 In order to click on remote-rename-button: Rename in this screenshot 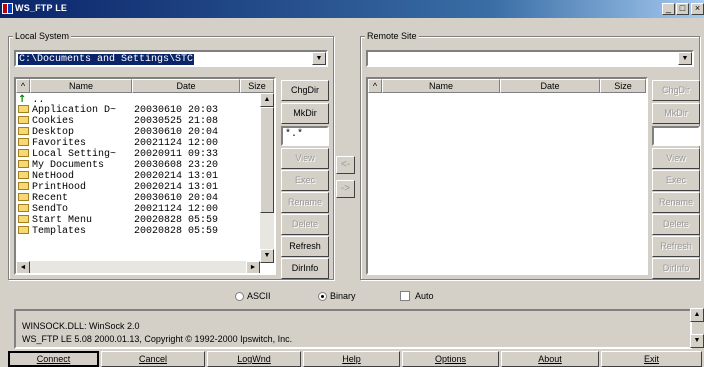, I will do `click(676, 202)`.